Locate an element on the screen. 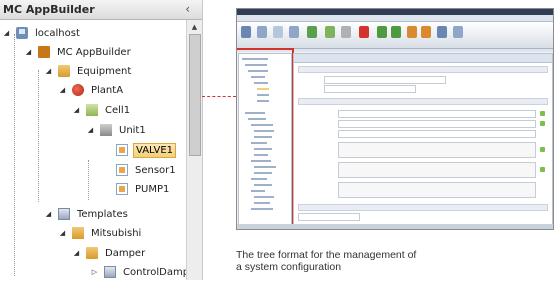 This screenshot has height=281, width=558. panel-header: MC AppBuilder ‹ is located at coordinates (101, 10).